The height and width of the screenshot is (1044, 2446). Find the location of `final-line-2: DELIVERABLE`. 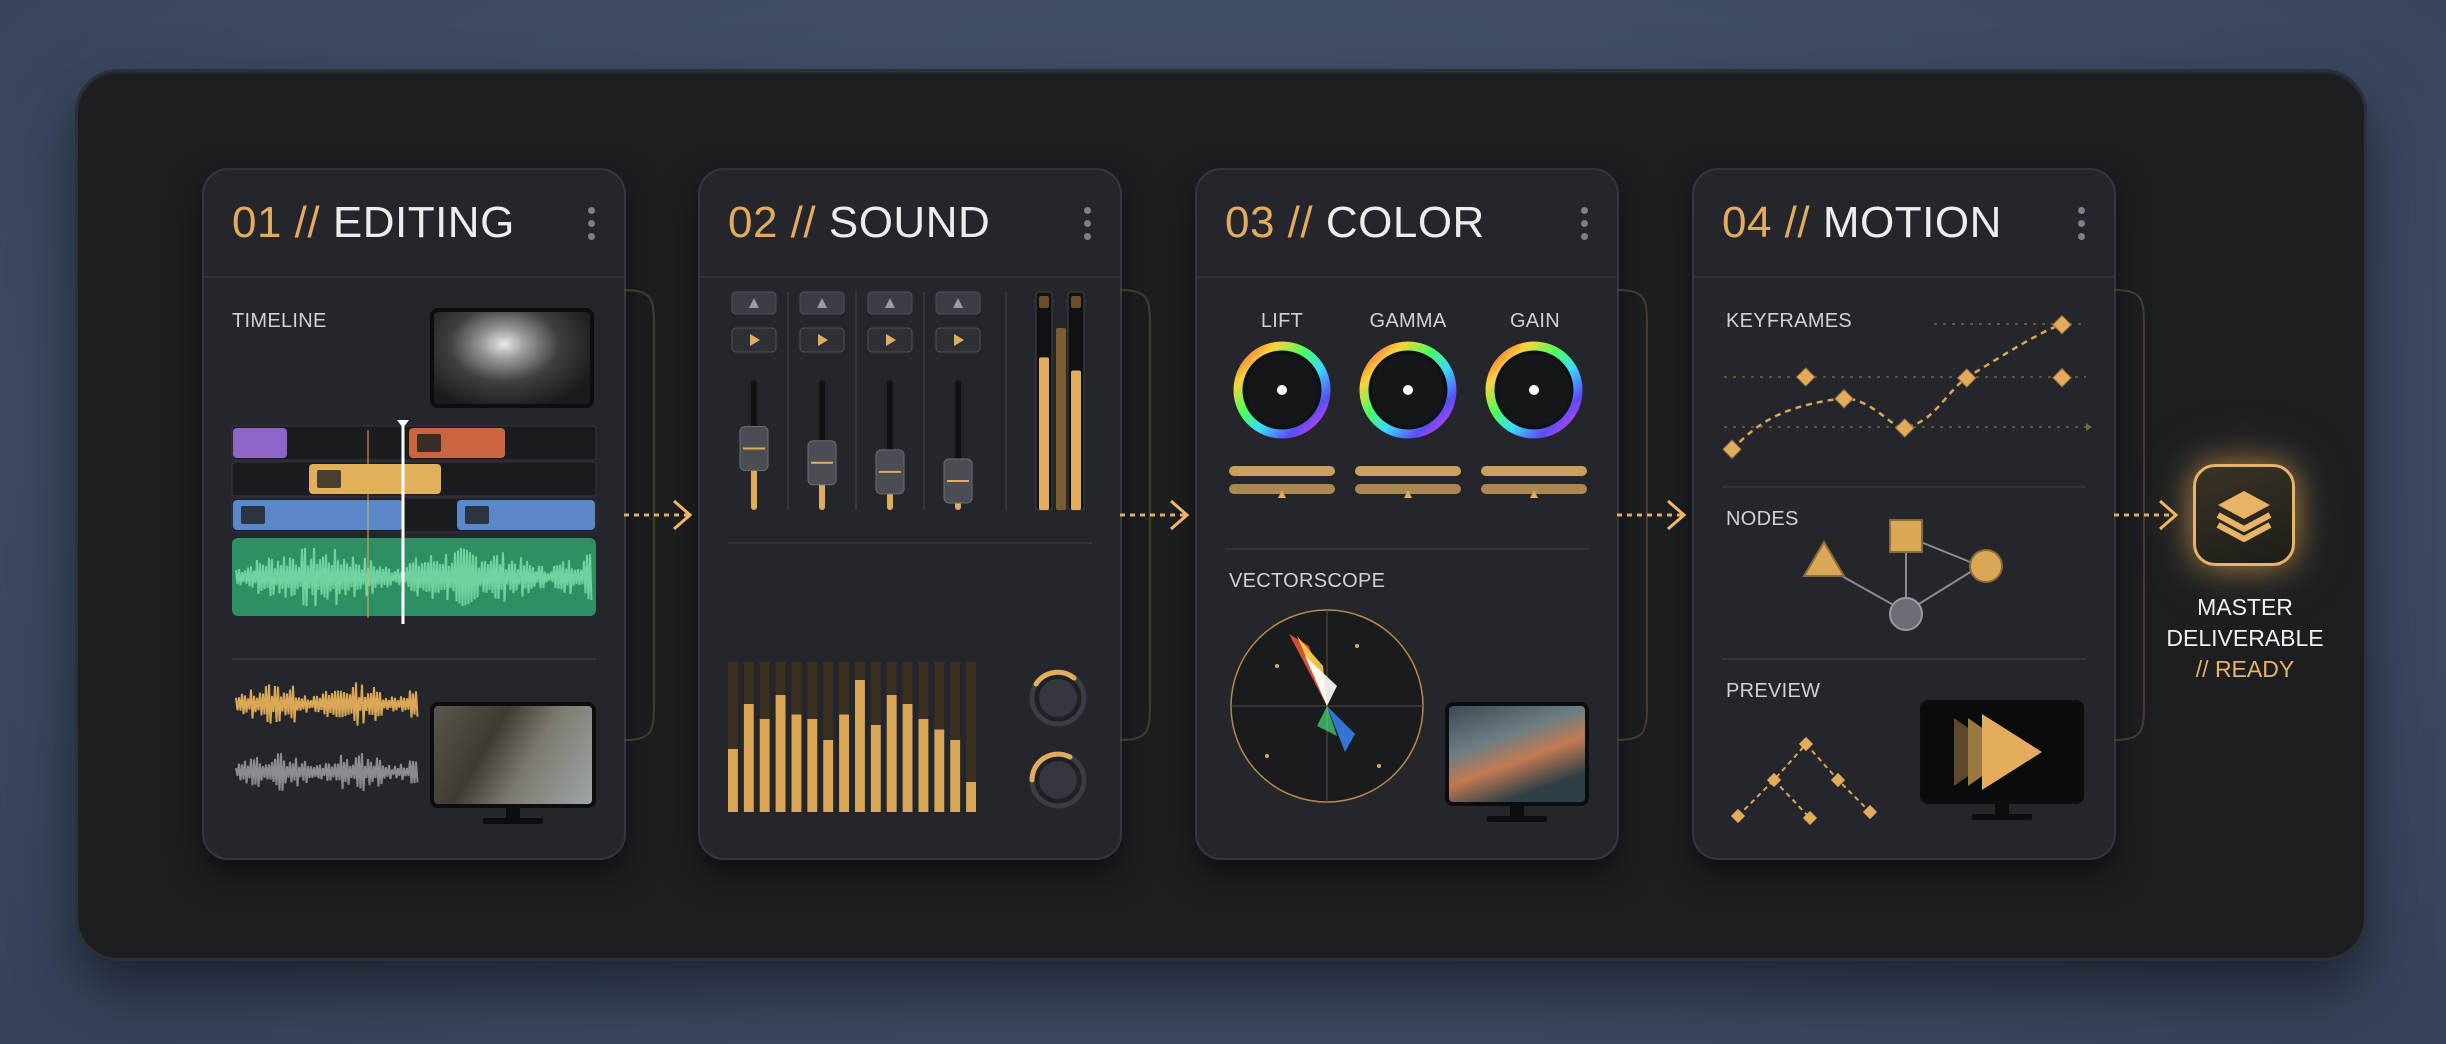

final-line-2: DELIVERABLE is located at coordinates (2245, 638).